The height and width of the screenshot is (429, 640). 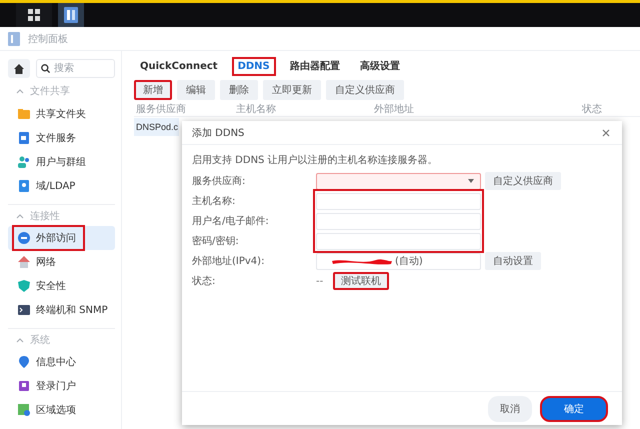 What do you see at coordinates (365, 90) in the screenshot?
I see `toolbar-button: 自定义供应商` at bounding box center [365, 90].